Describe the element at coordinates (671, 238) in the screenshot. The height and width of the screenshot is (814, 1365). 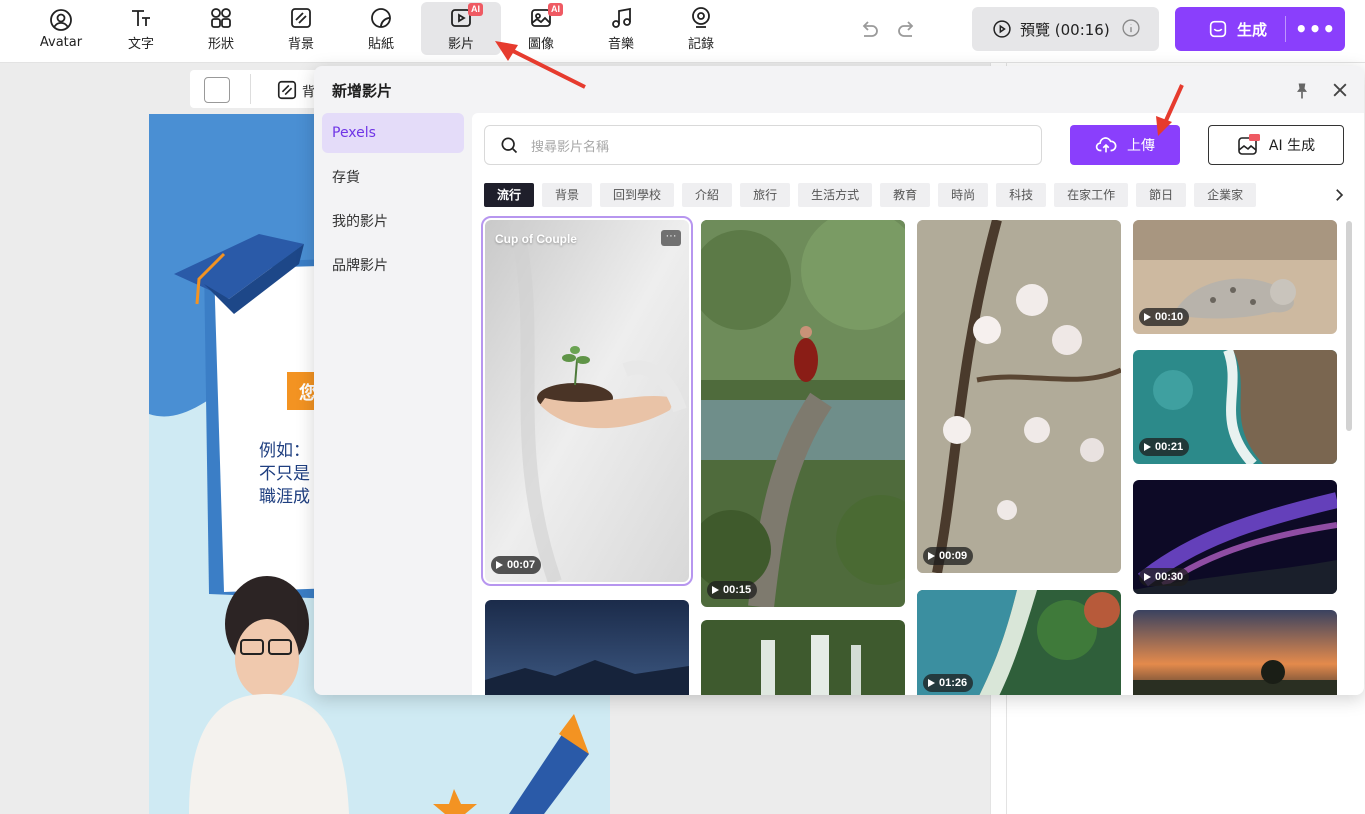
I see `more-options-icon: ···` at that location.